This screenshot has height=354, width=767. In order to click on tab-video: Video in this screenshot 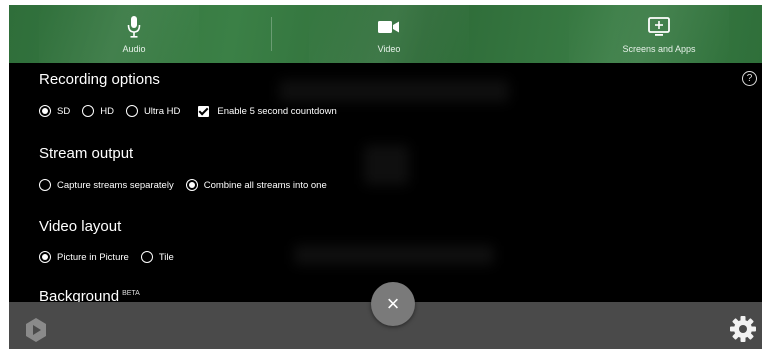, I will do `click(389, 34)`.